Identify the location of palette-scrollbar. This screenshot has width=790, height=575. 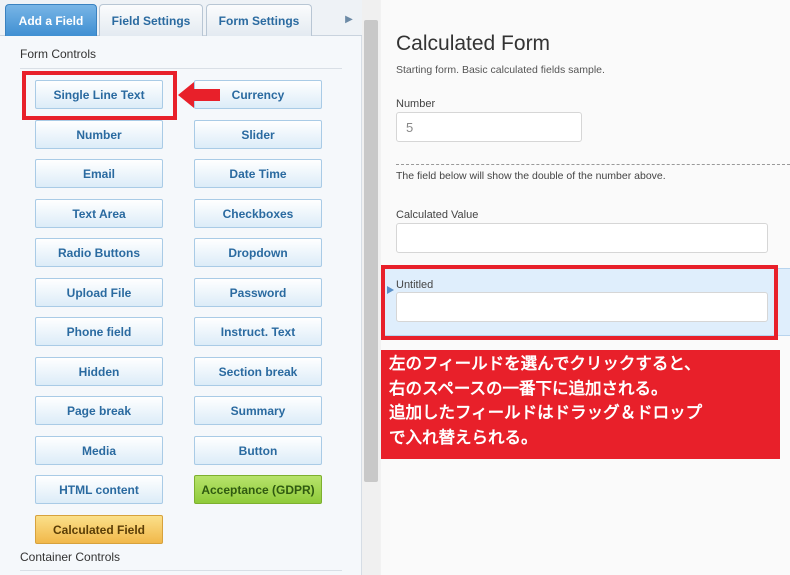
(371, 287).